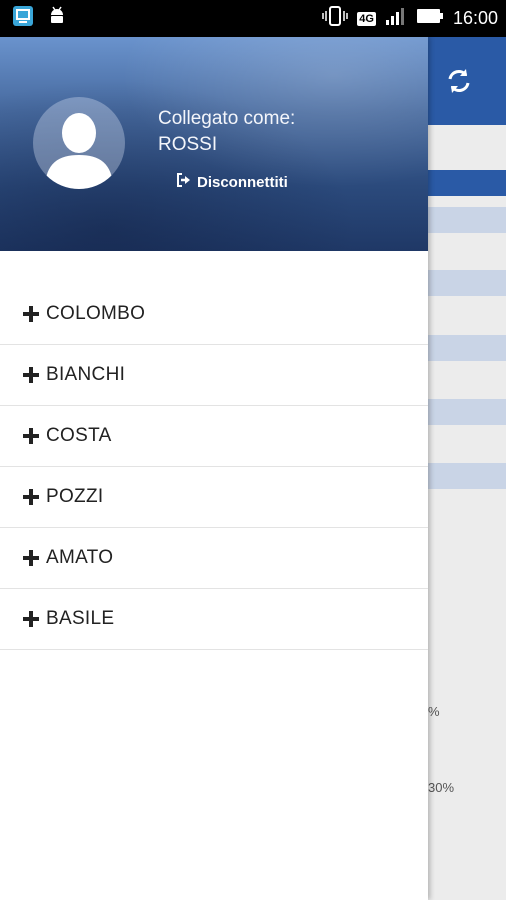 This screenshot has width=506, height=900. Describe the element at coordinates (214, 619) in the screenshot. I see `menu-item-basile: BASILE` at that location.